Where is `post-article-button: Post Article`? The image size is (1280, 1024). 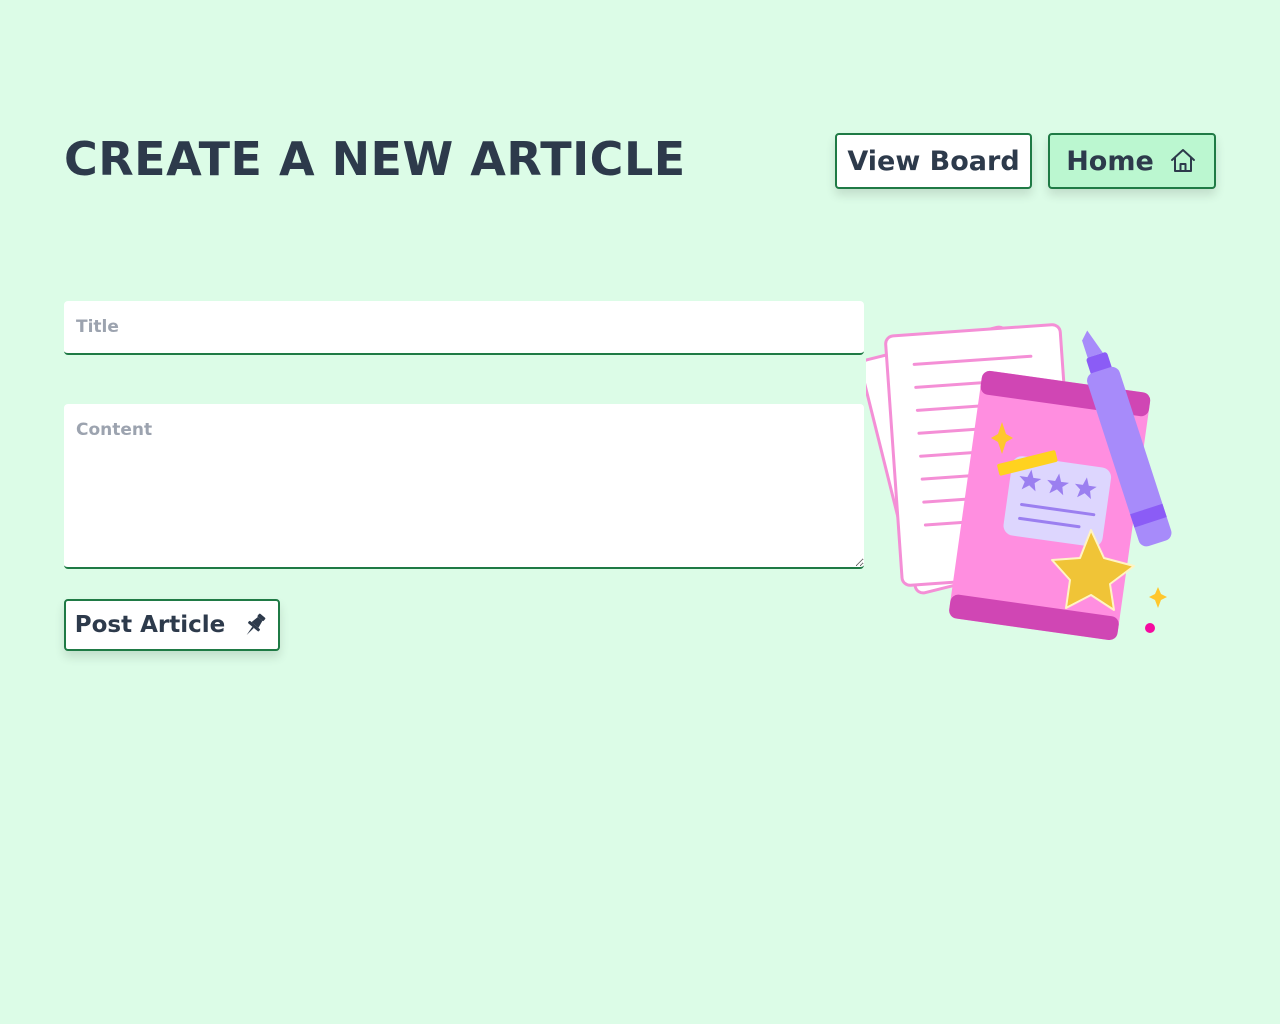
post-article-button: Post Article is located at coordinates (172, 625).